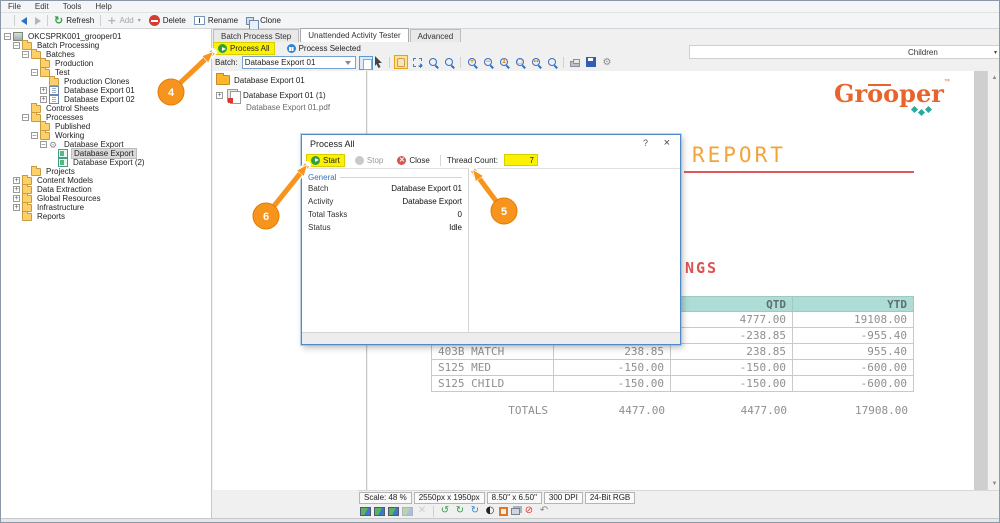  I want to click on add-button: Add▾, so click(123, 21).